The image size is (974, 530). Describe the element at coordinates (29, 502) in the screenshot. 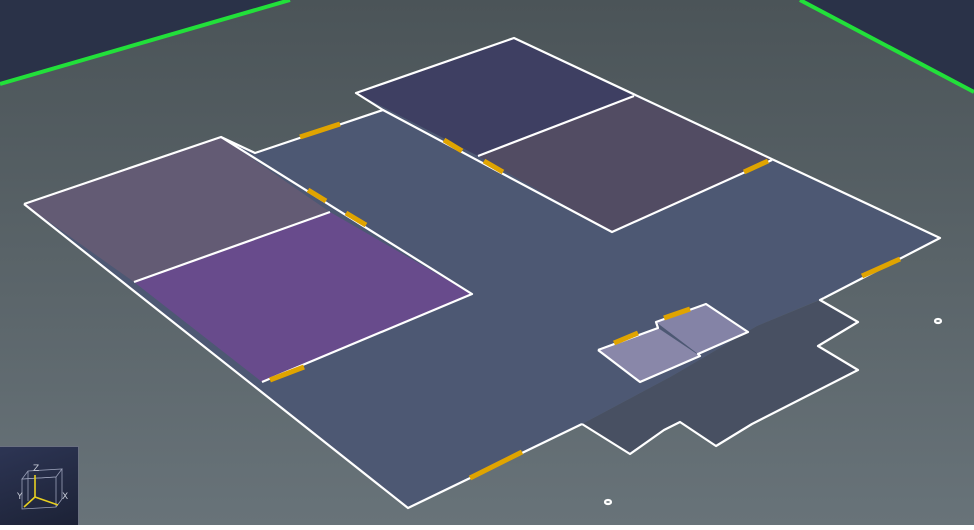

I see `y-axis-line` at that location.